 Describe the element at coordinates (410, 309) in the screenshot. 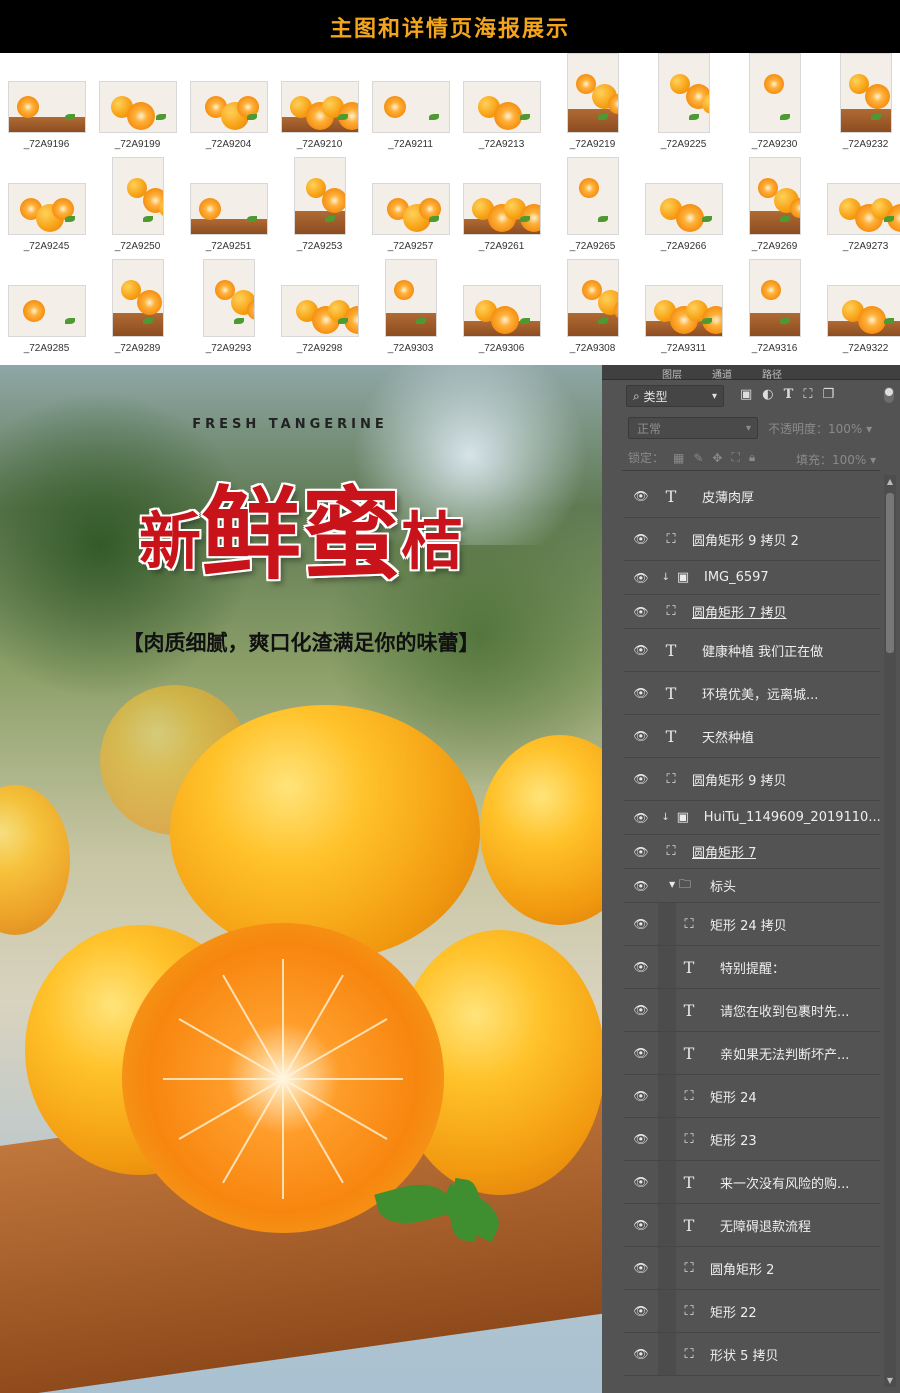

I see `thumbnail-item: _72A9303` at that location.